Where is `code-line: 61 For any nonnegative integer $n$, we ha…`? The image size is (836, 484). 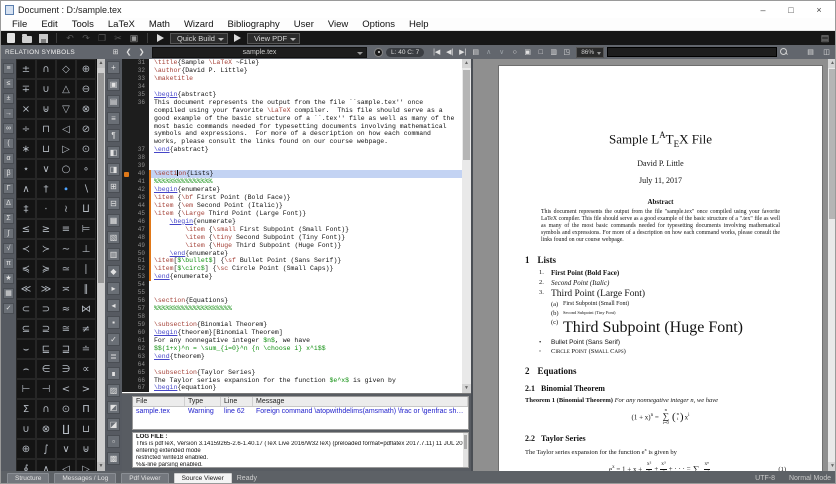 code-line: 61 For any nonnegative integer $n$, we ha… is located at coordinates (296, 340).